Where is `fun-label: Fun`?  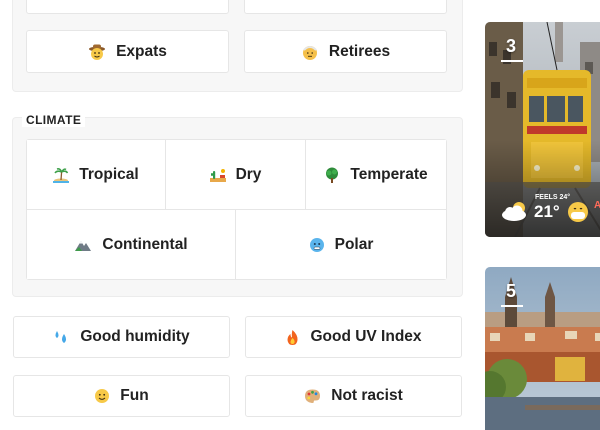 fun-label: Fun is located at coordinates (134, 395).